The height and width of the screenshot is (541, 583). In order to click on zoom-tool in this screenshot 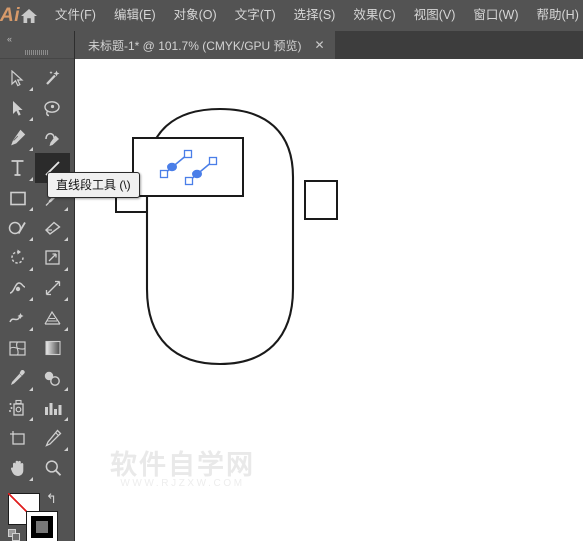, I will do `click(52, 468)`.